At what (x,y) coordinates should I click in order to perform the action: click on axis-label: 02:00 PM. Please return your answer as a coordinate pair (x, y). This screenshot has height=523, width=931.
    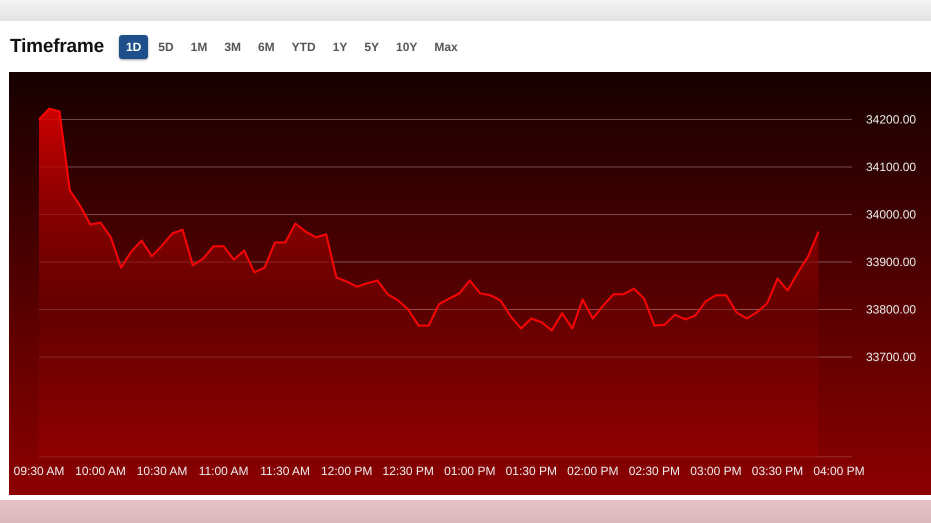
    Looking at the image, I should click on (593, 471).